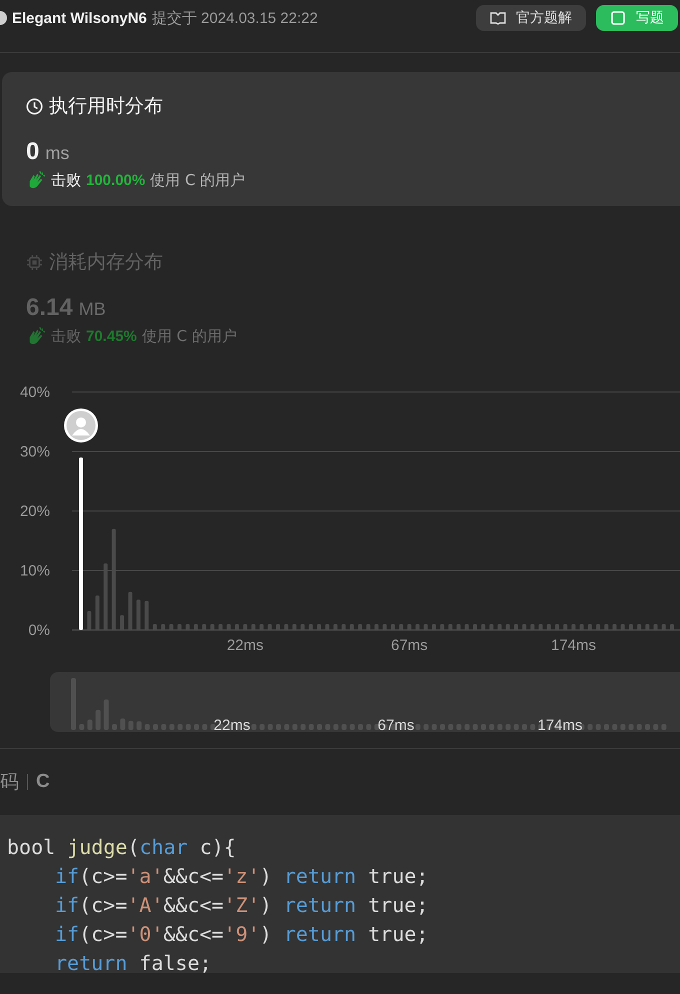 This screenshot has height=994, width=680. What do you see at coordinates (573, 645) in the screenshot?
I see `x-axis-label: 174ms` at bounding box center [573, 645].